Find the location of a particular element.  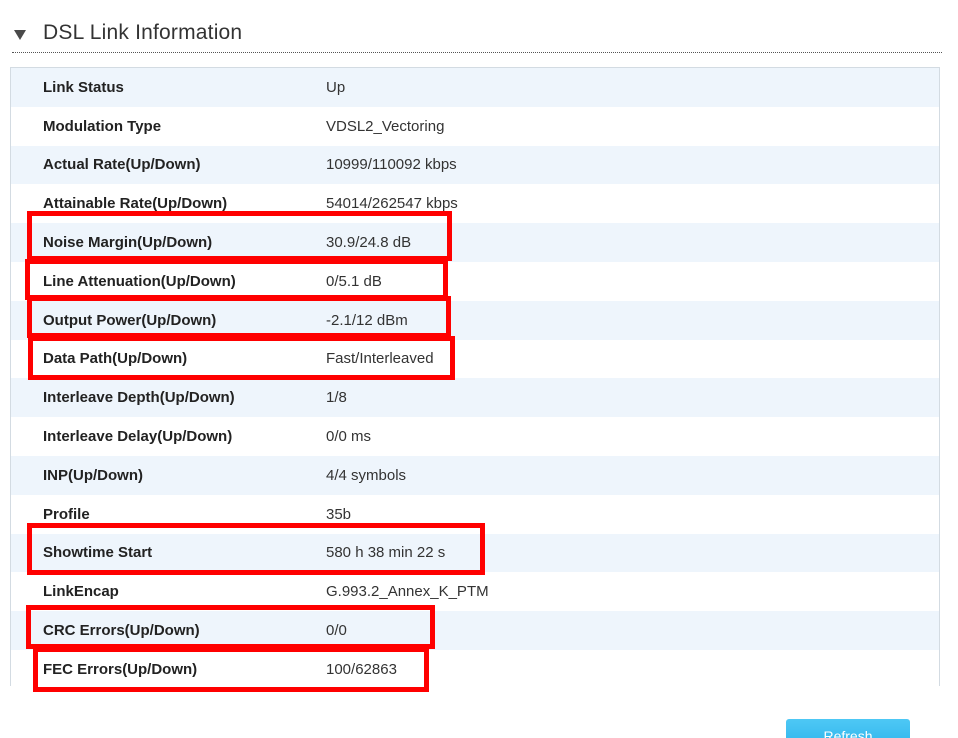

row-value: 0/0 ms is located at coordinates (349, 437).